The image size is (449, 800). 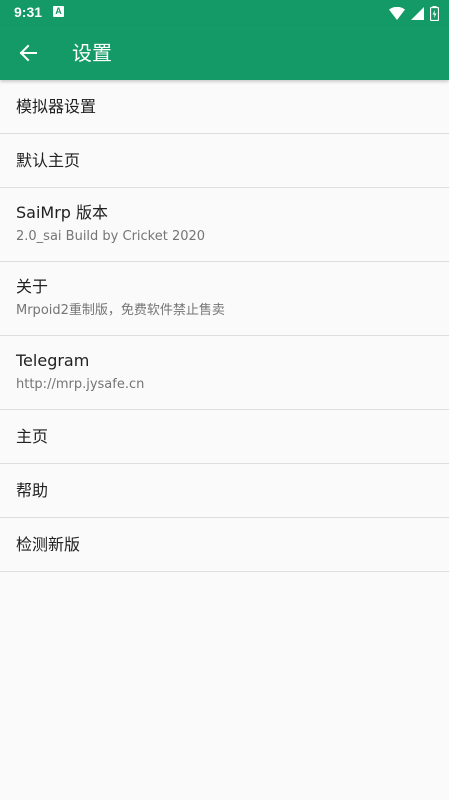 I want to click on setting-help: 帮助, so click(x=224, y=491).